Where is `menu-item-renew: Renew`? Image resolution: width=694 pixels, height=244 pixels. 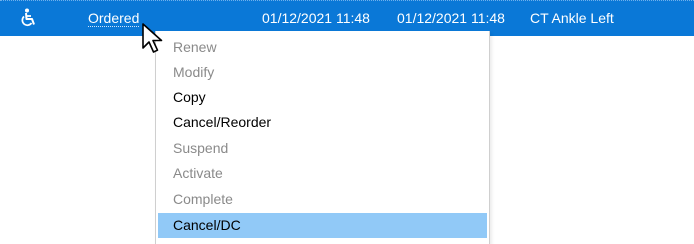
menu-item-renew: Renew is located at coordinates (322, 47).